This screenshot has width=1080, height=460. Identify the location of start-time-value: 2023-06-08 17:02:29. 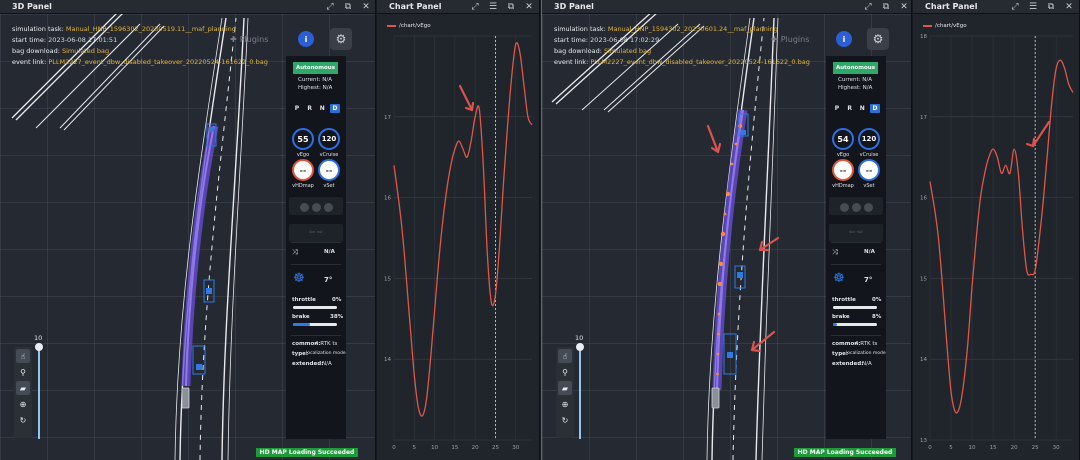
(625, 40).